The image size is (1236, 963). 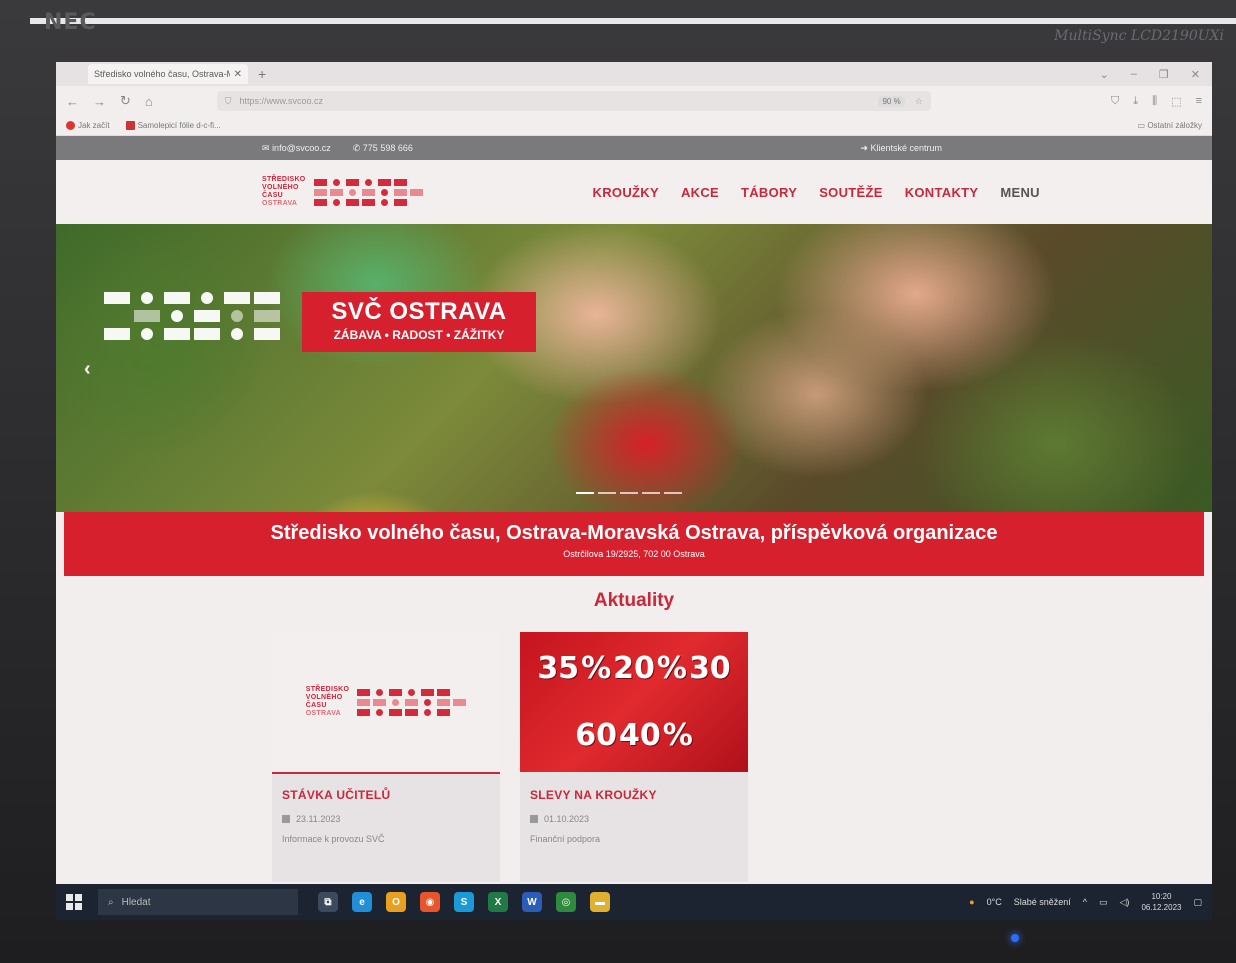 I want to click on calendar-icon, so click(x=534, y=819).